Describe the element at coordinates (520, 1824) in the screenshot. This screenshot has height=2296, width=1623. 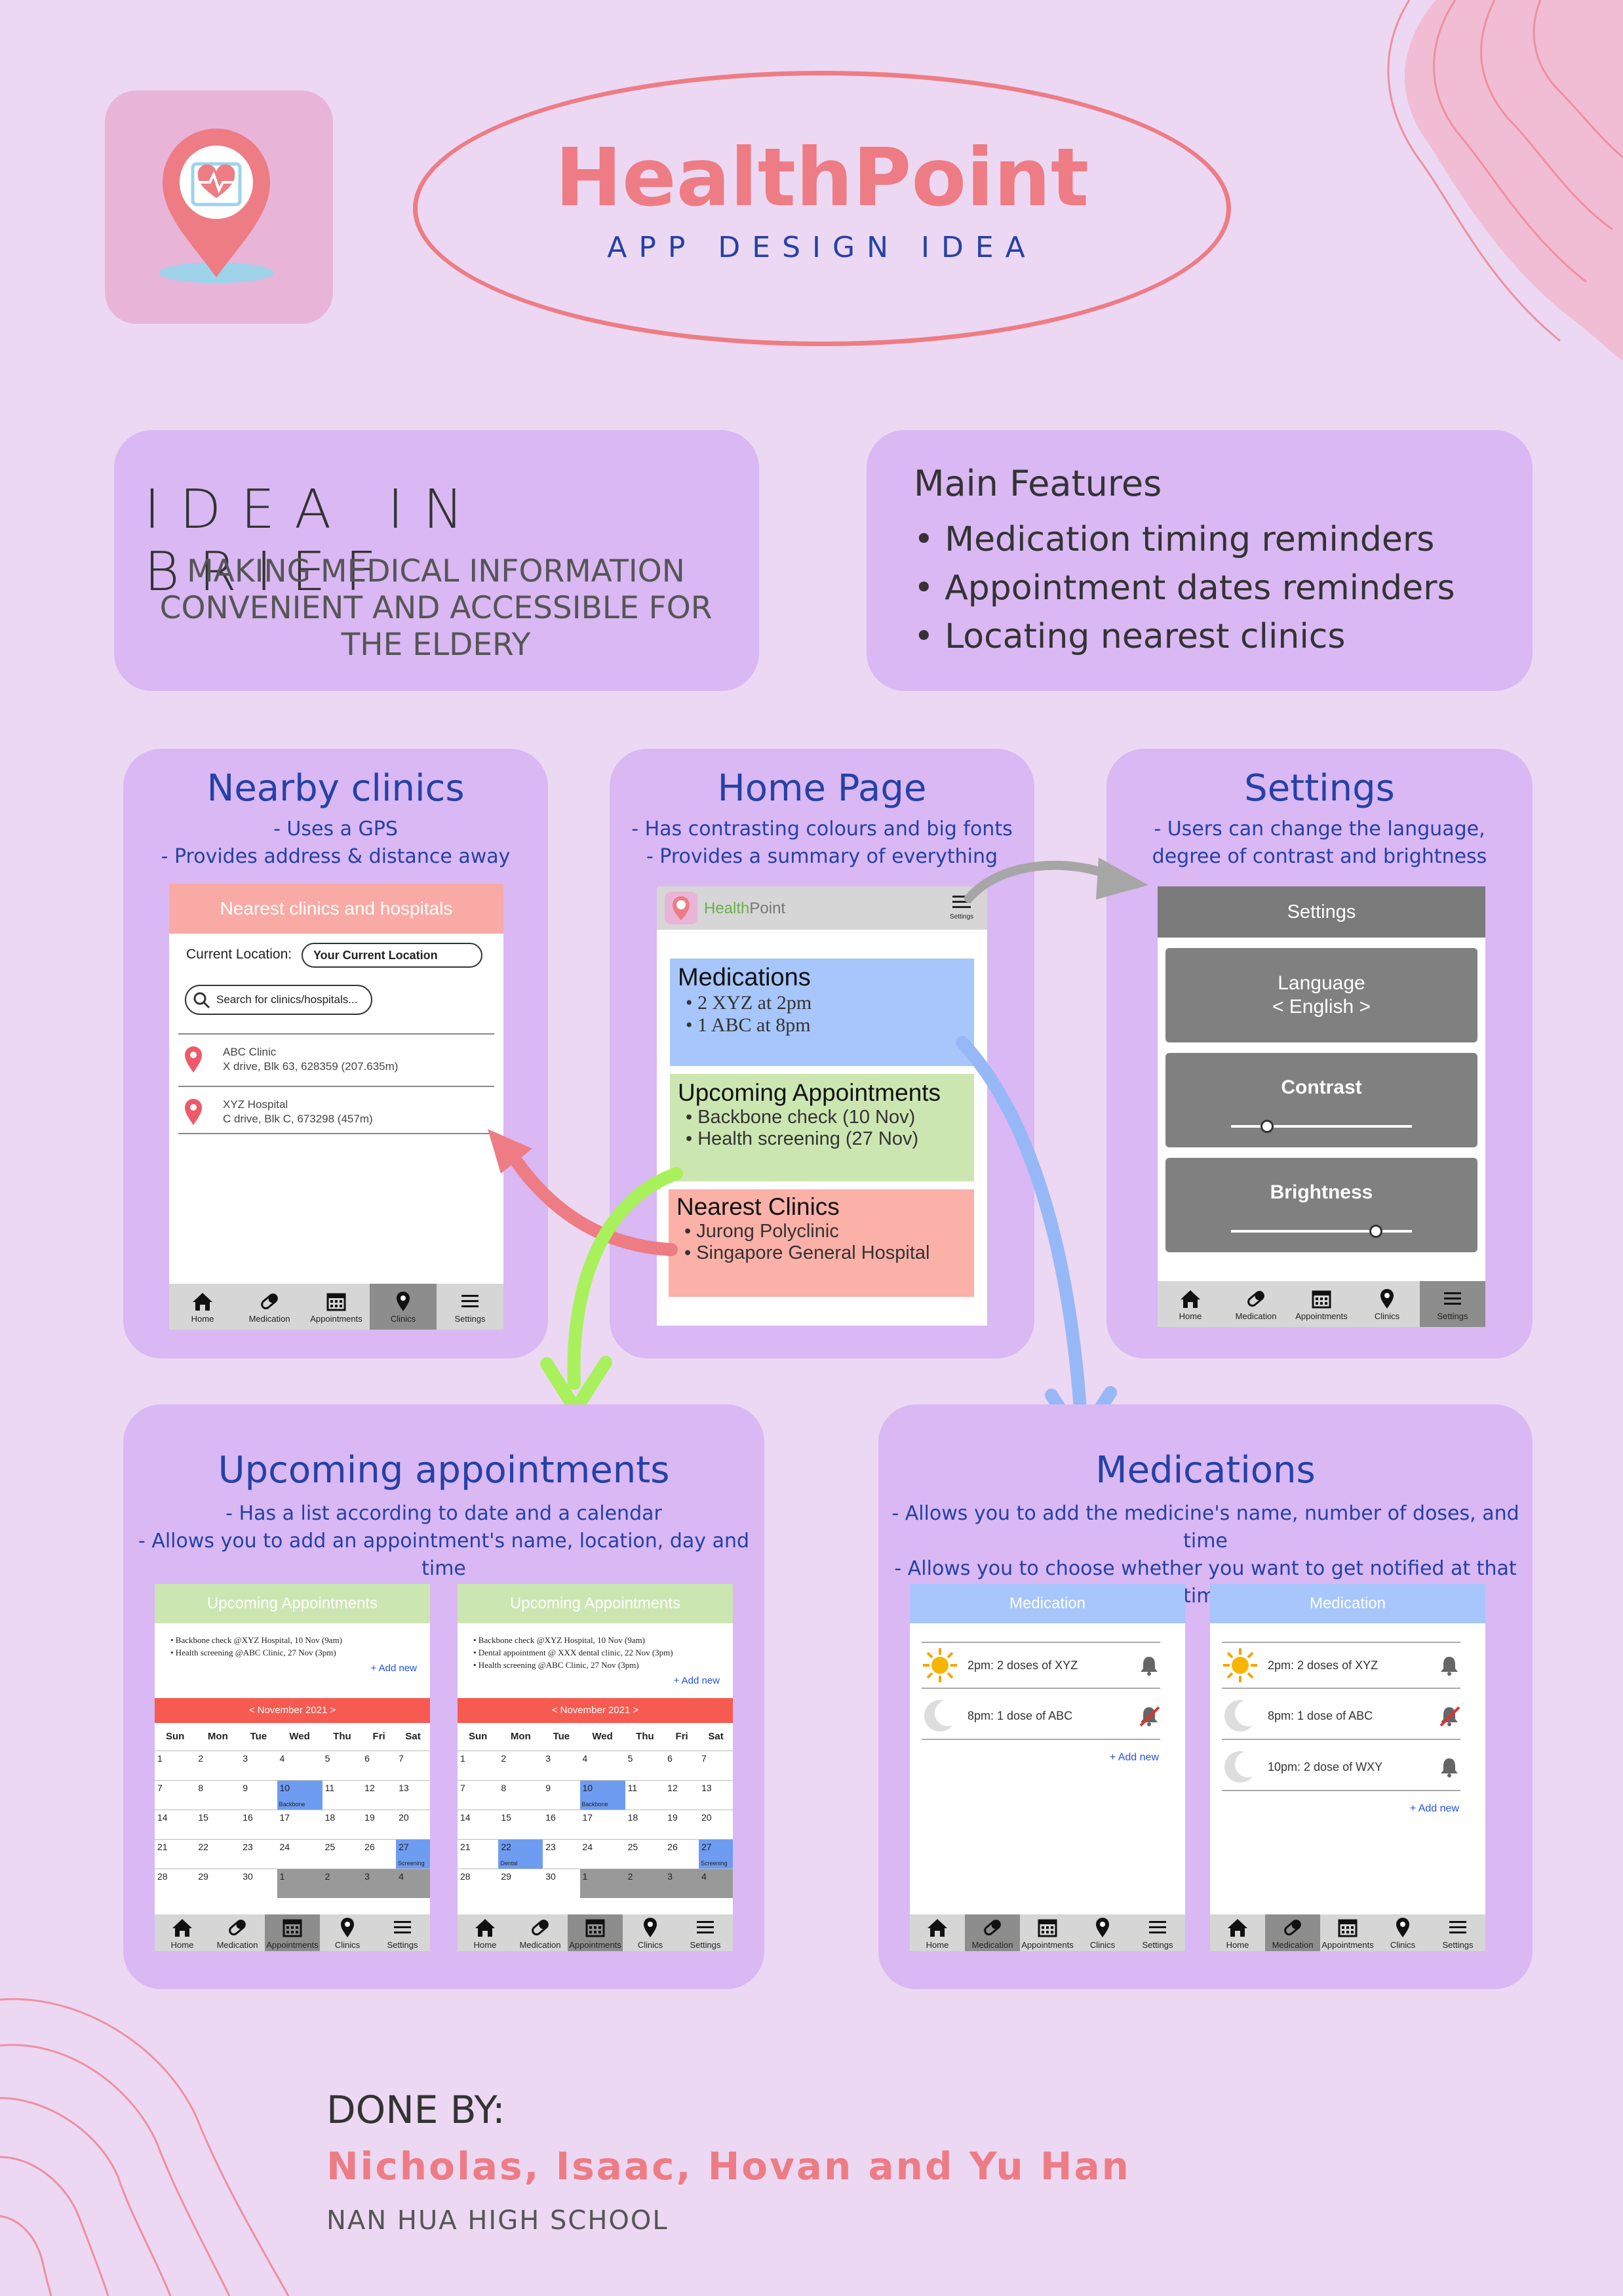
I see `calendar-day: 15` at that location.